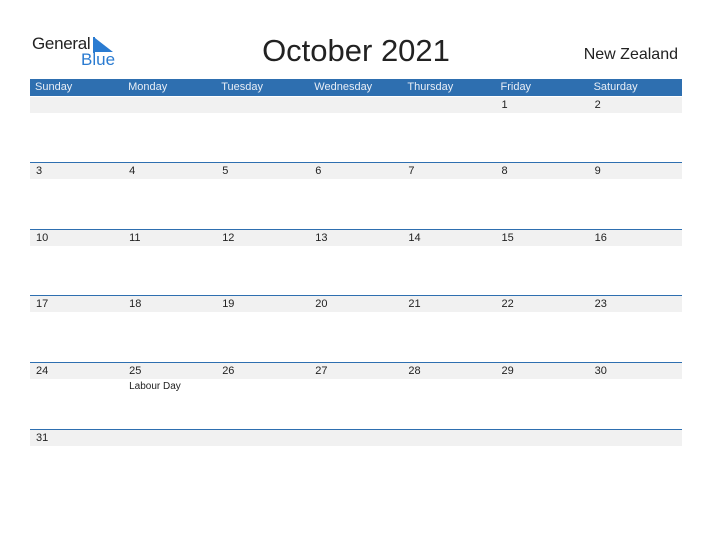 The height and width of the screenshot is (550, 712). I want to click on day-cell: 29, so click(542, 396).